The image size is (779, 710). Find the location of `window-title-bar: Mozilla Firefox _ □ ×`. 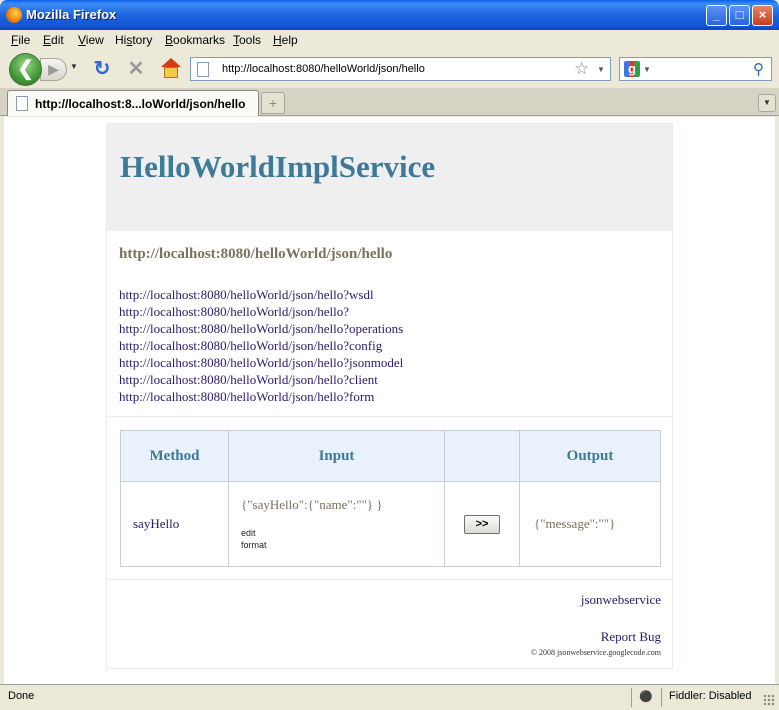

window-title-bar: Mozilla Firefox _ □ × is located at coordinates (389, 15).